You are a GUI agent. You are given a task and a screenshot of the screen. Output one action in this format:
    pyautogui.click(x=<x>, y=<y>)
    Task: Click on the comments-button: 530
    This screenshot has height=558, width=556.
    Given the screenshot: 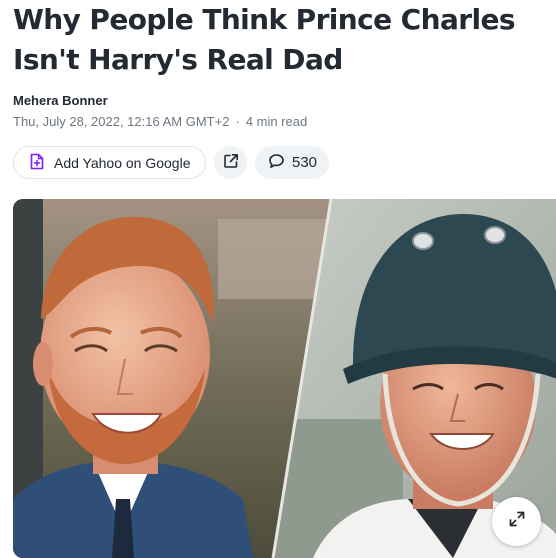 What is the action you would take?
    pyautogui.click(x=292, y=162)
    